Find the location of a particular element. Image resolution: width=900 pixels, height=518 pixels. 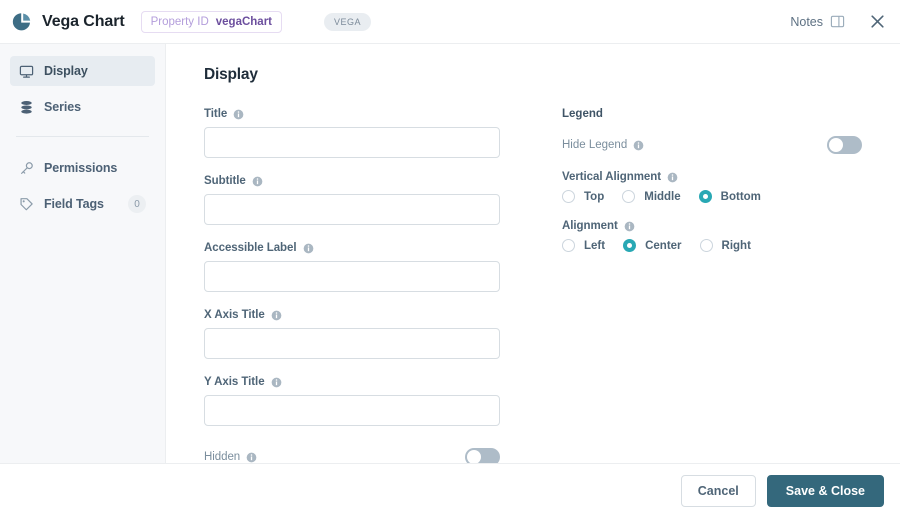

field-y-axis-title: Y Axis Title is located at coordinates (352, 401).